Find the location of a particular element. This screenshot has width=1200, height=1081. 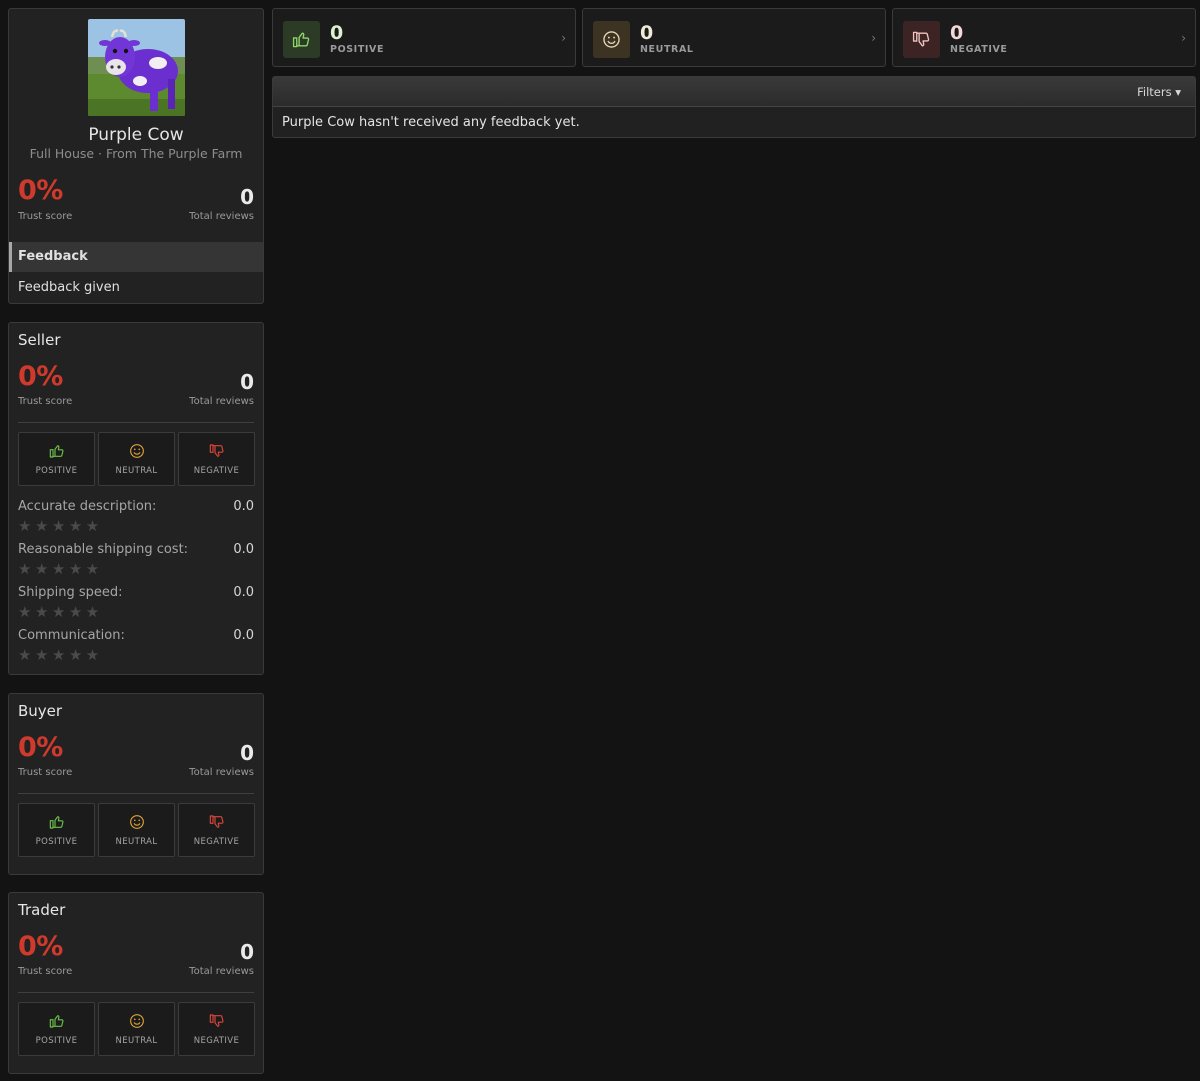

seller-positive-button: POSITIVE is located at coordinates (56, 459).